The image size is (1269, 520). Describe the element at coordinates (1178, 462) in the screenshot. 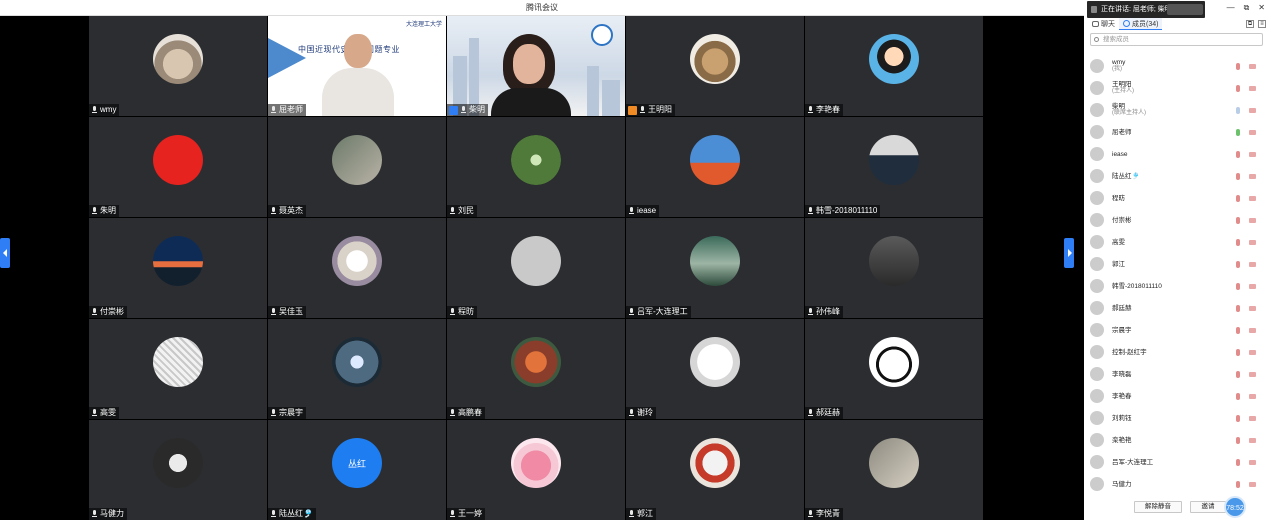

I see `member-list-item: 吕军-大连理工` at that location.